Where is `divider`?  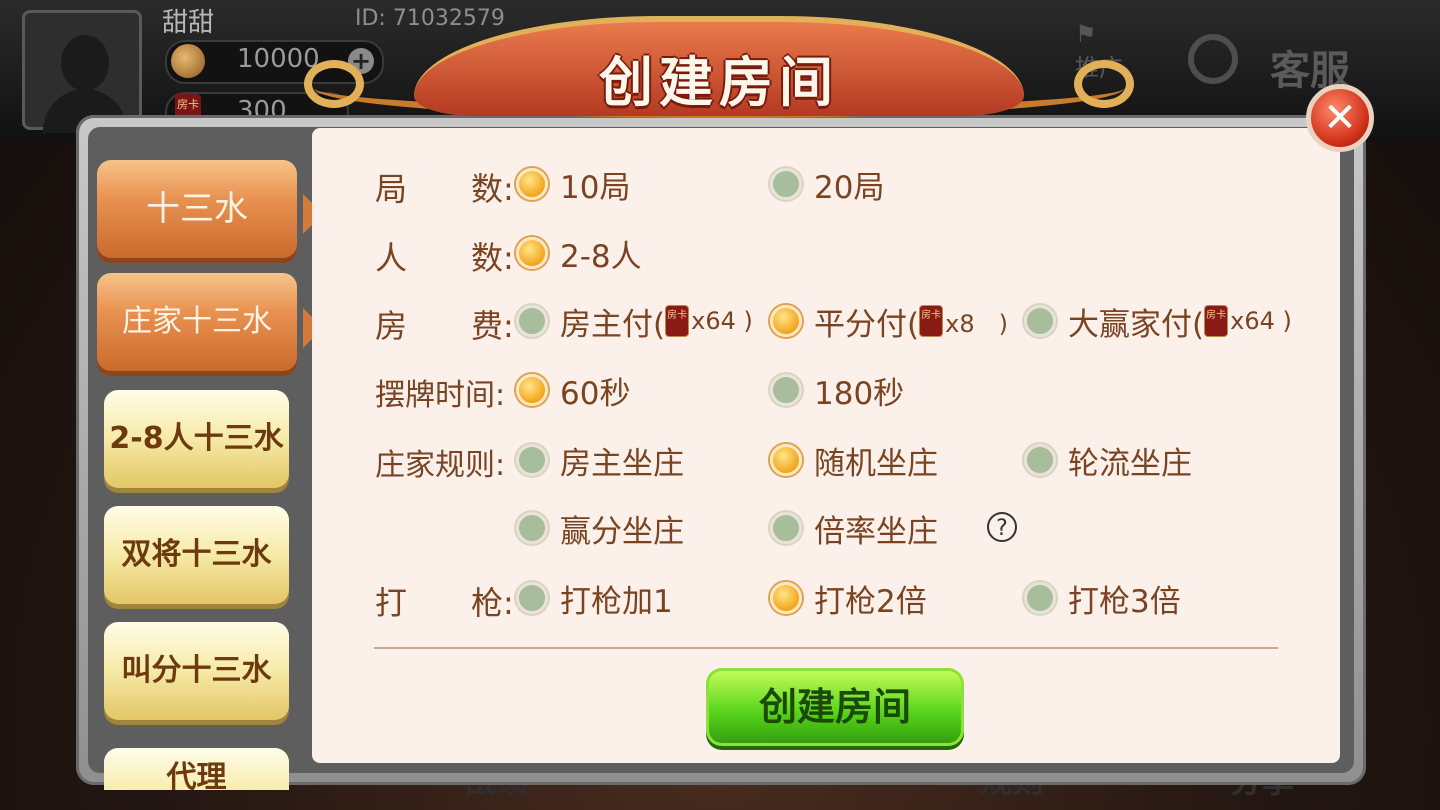 divider is located at coordinates (826, 648).